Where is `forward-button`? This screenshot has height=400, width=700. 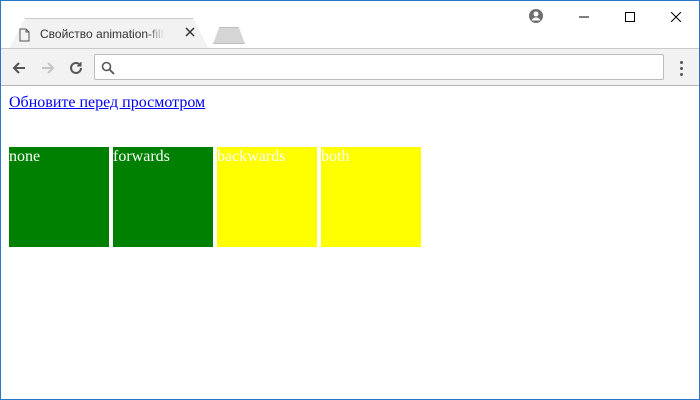 forward-button is located at coordinates (48, 68).